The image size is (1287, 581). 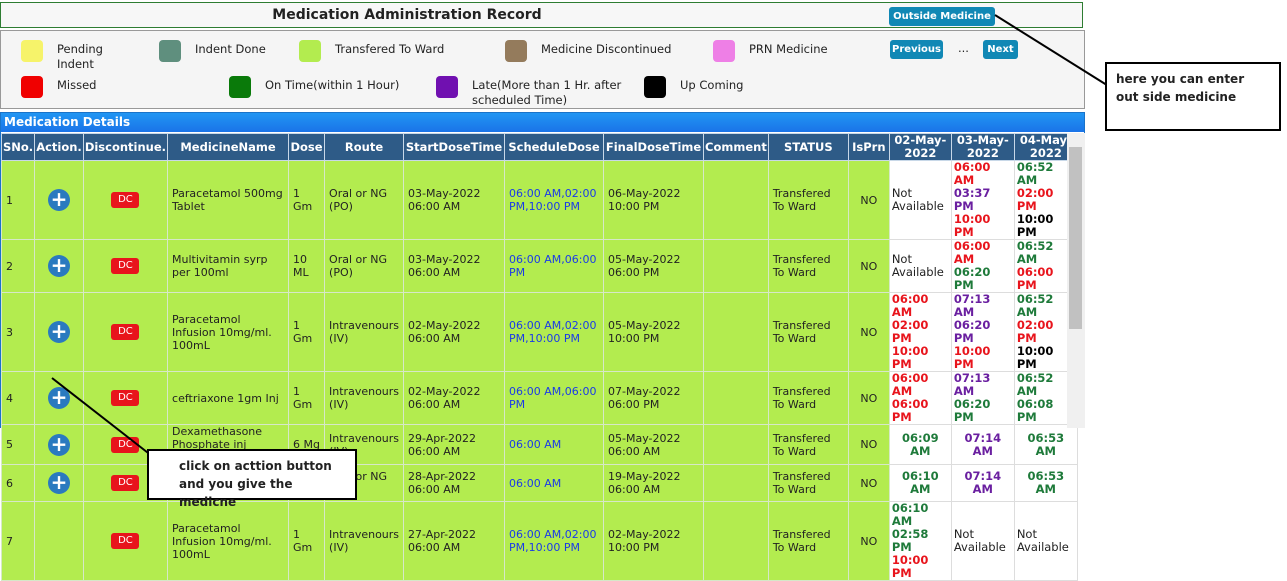 I want to click on column-header: FinalDoseTime, so click(x=654, y=147).